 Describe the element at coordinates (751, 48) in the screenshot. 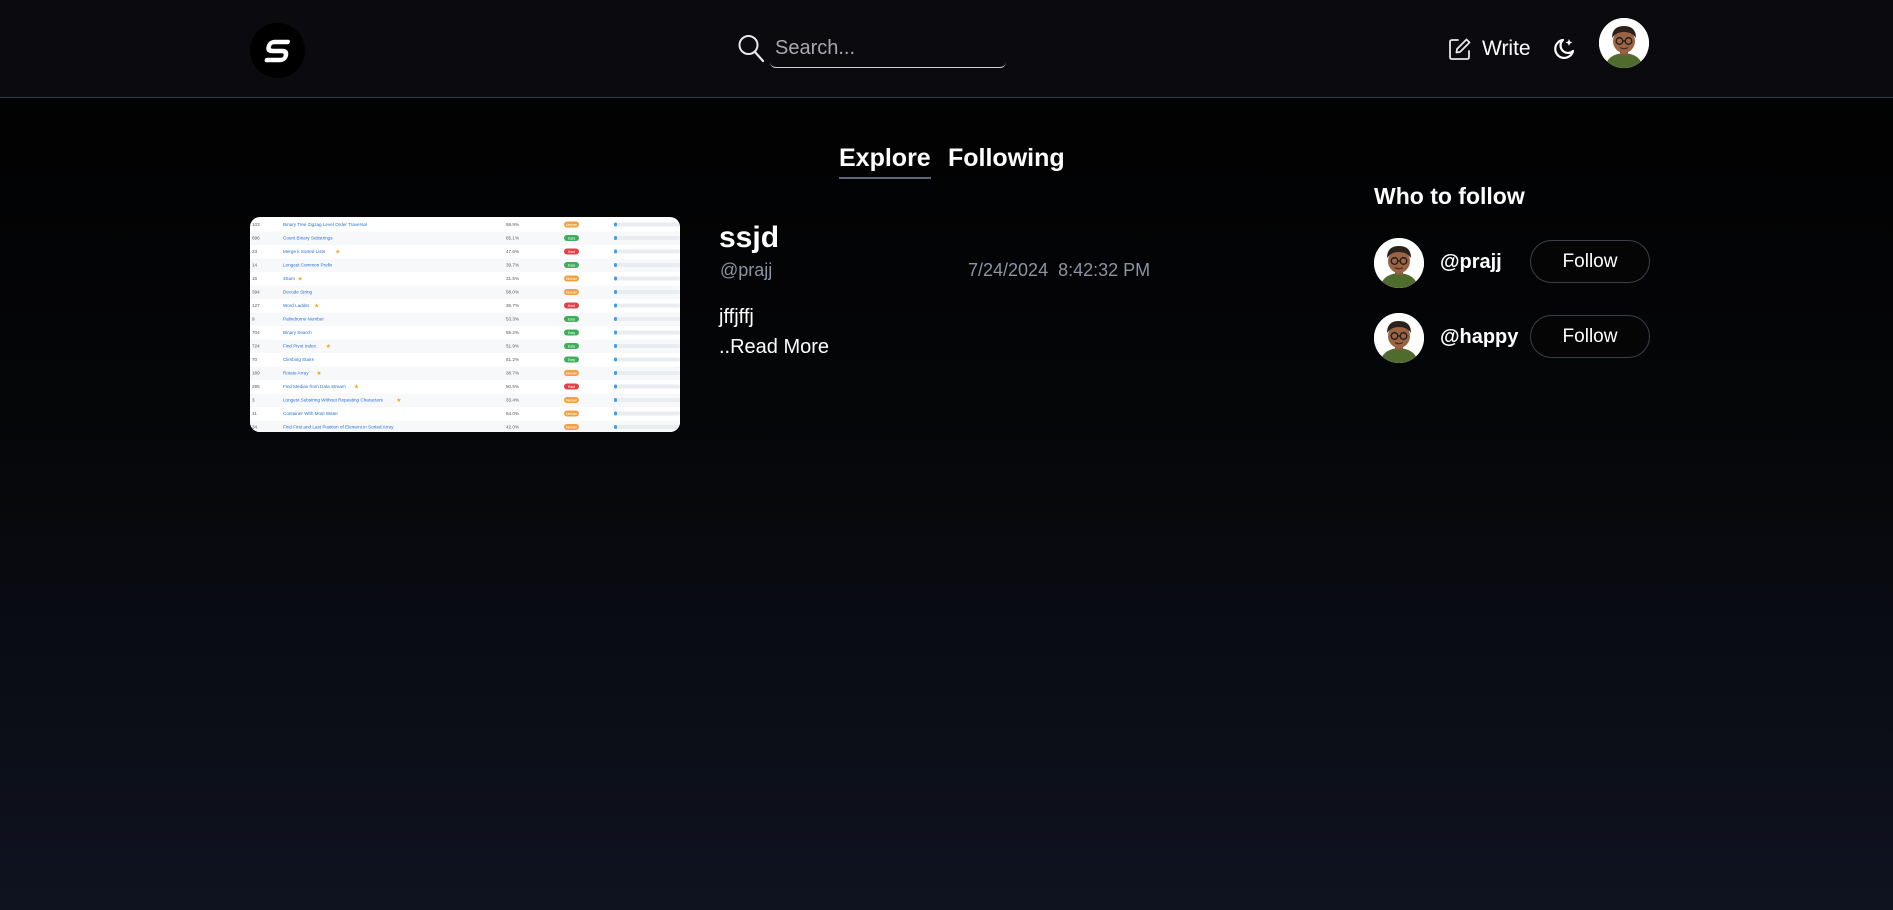

I see `search-icon` at that location.